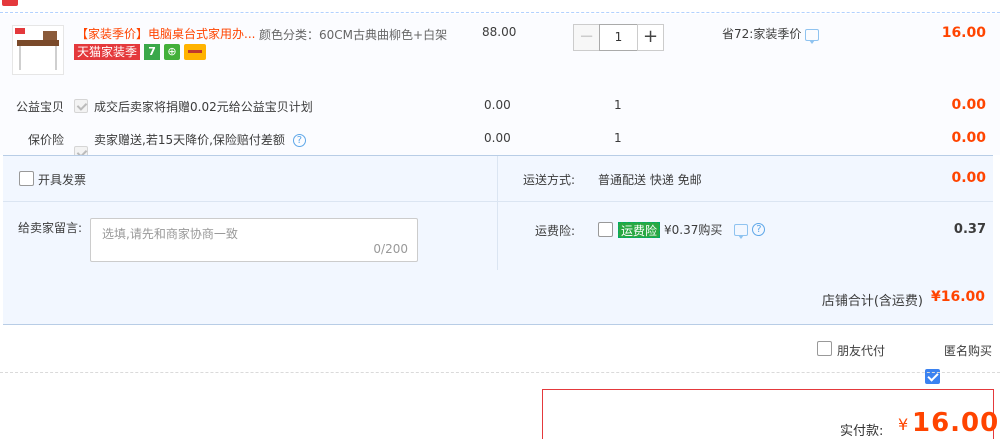 The height and width of the screenshot is (439, 1000). I want to click on memo-label: 给卖家留言:, so click(50, 228).